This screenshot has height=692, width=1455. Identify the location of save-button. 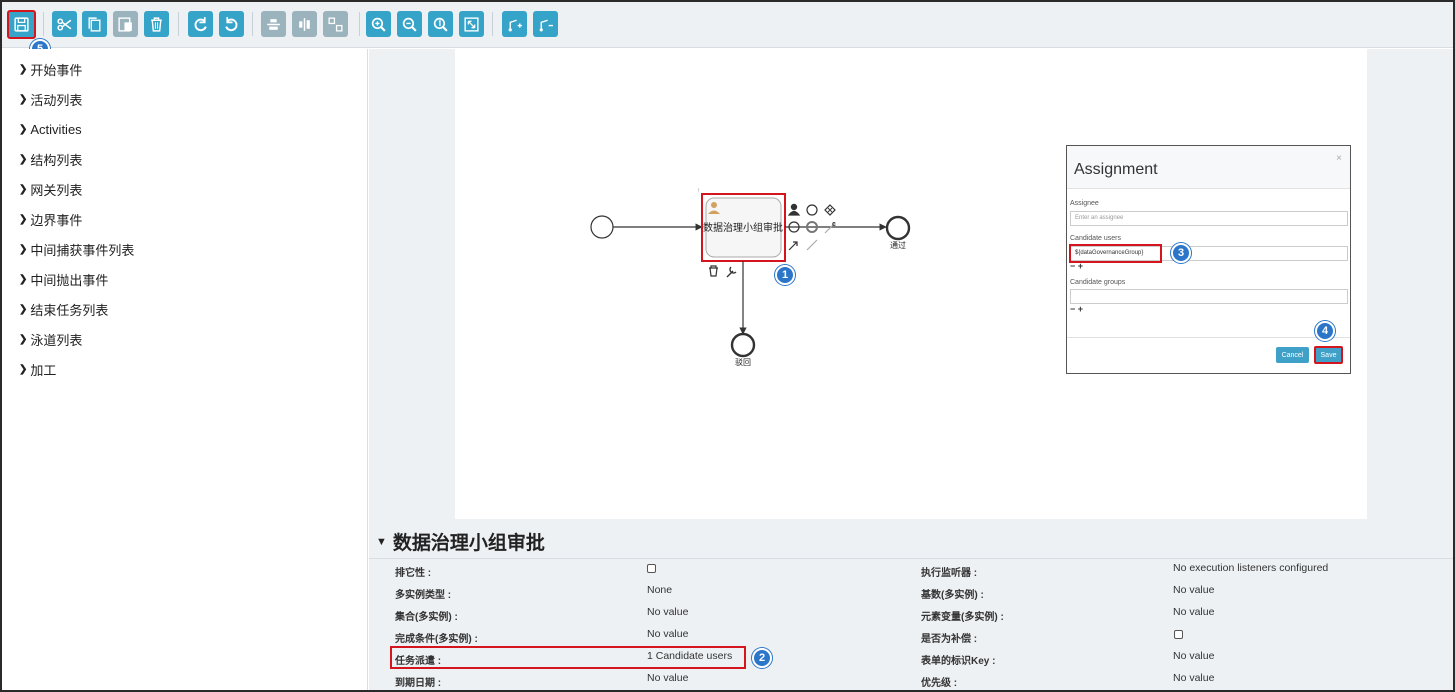
(21, 24).